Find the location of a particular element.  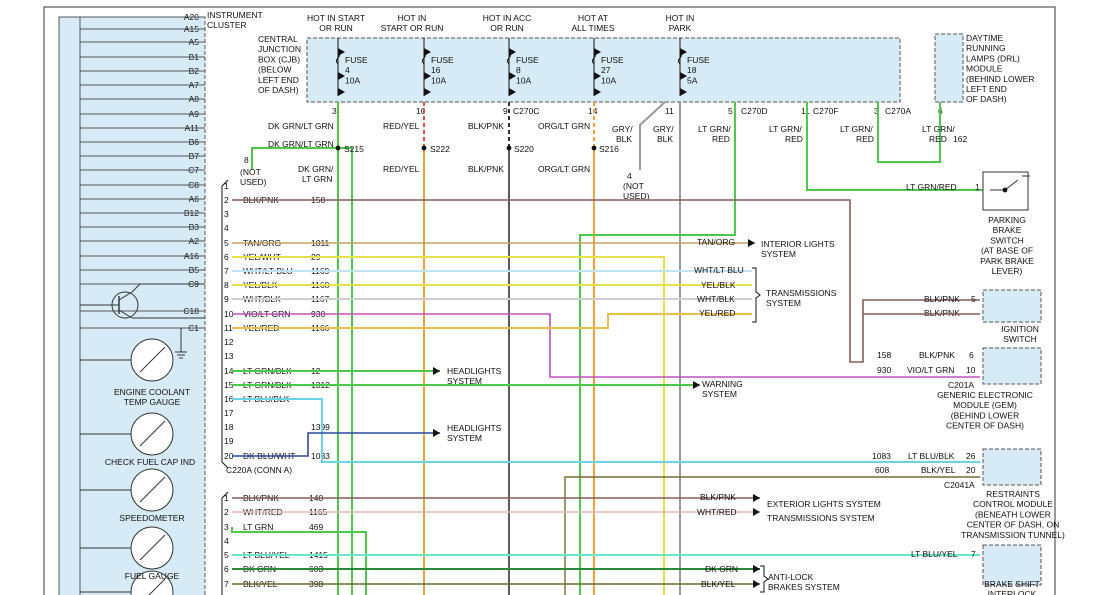

connector-b-pin: 3 is located at coordinates (226, 527).